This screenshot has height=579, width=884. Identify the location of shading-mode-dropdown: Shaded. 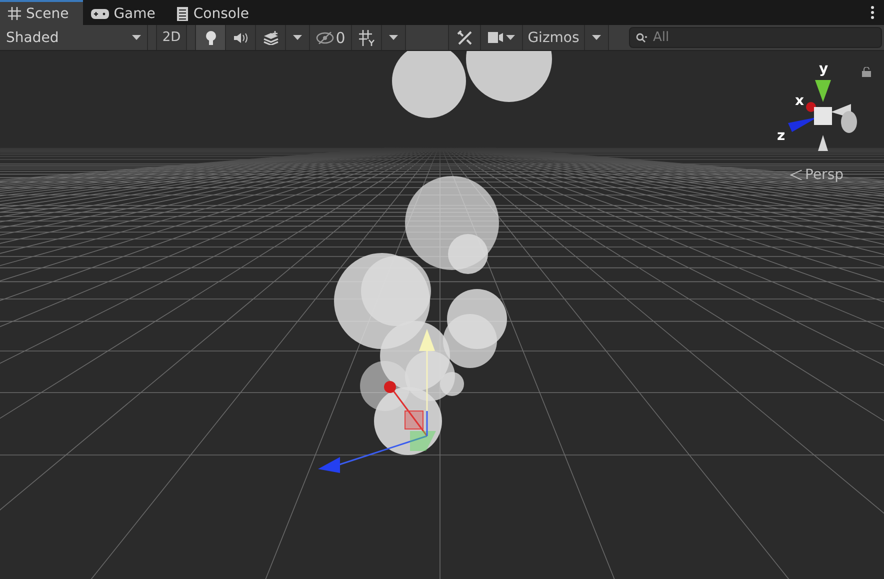
(74, 37).